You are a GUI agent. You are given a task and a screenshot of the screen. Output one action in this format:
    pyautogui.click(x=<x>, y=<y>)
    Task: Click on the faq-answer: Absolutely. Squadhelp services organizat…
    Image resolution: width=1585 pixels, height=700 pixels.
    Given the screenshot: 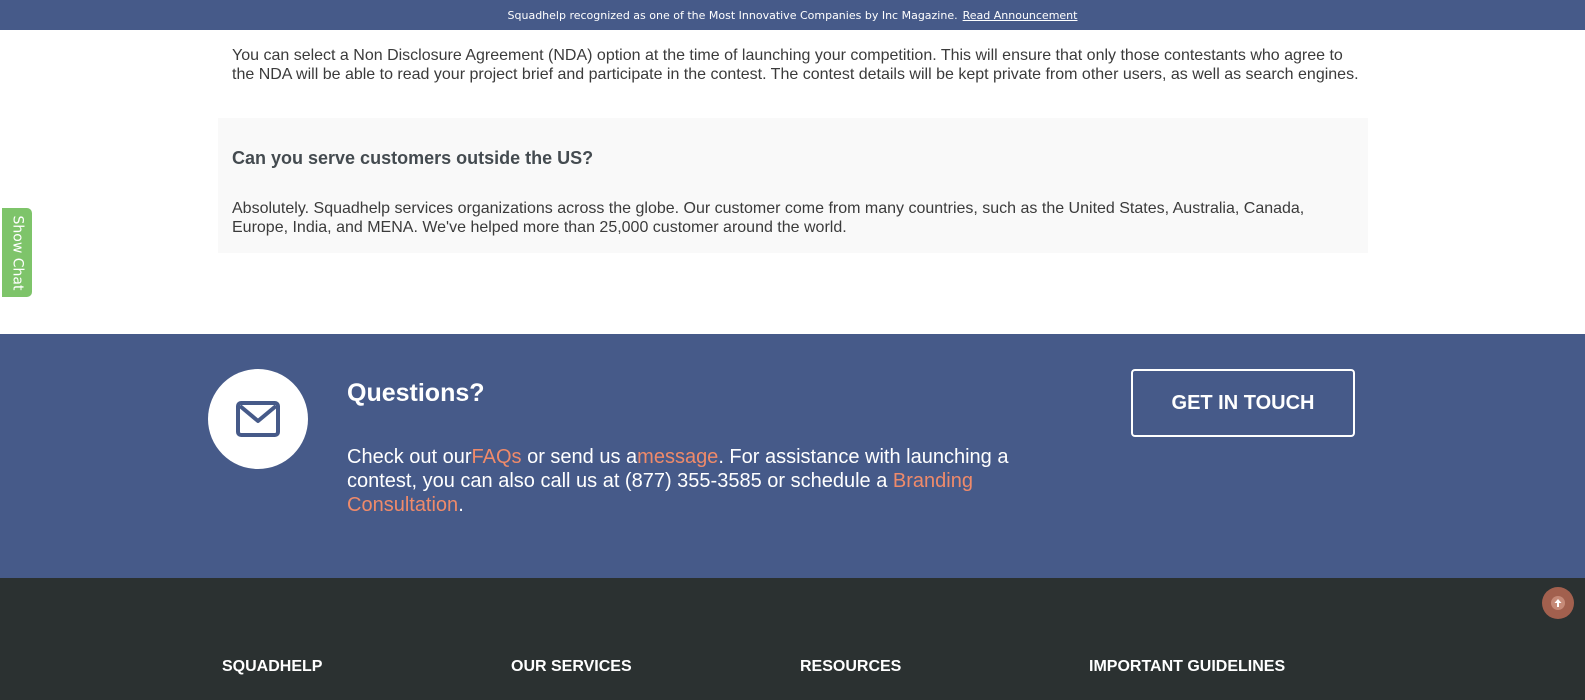 What is the action you would take?
    pyautogui.click(x=768, y=218)
    